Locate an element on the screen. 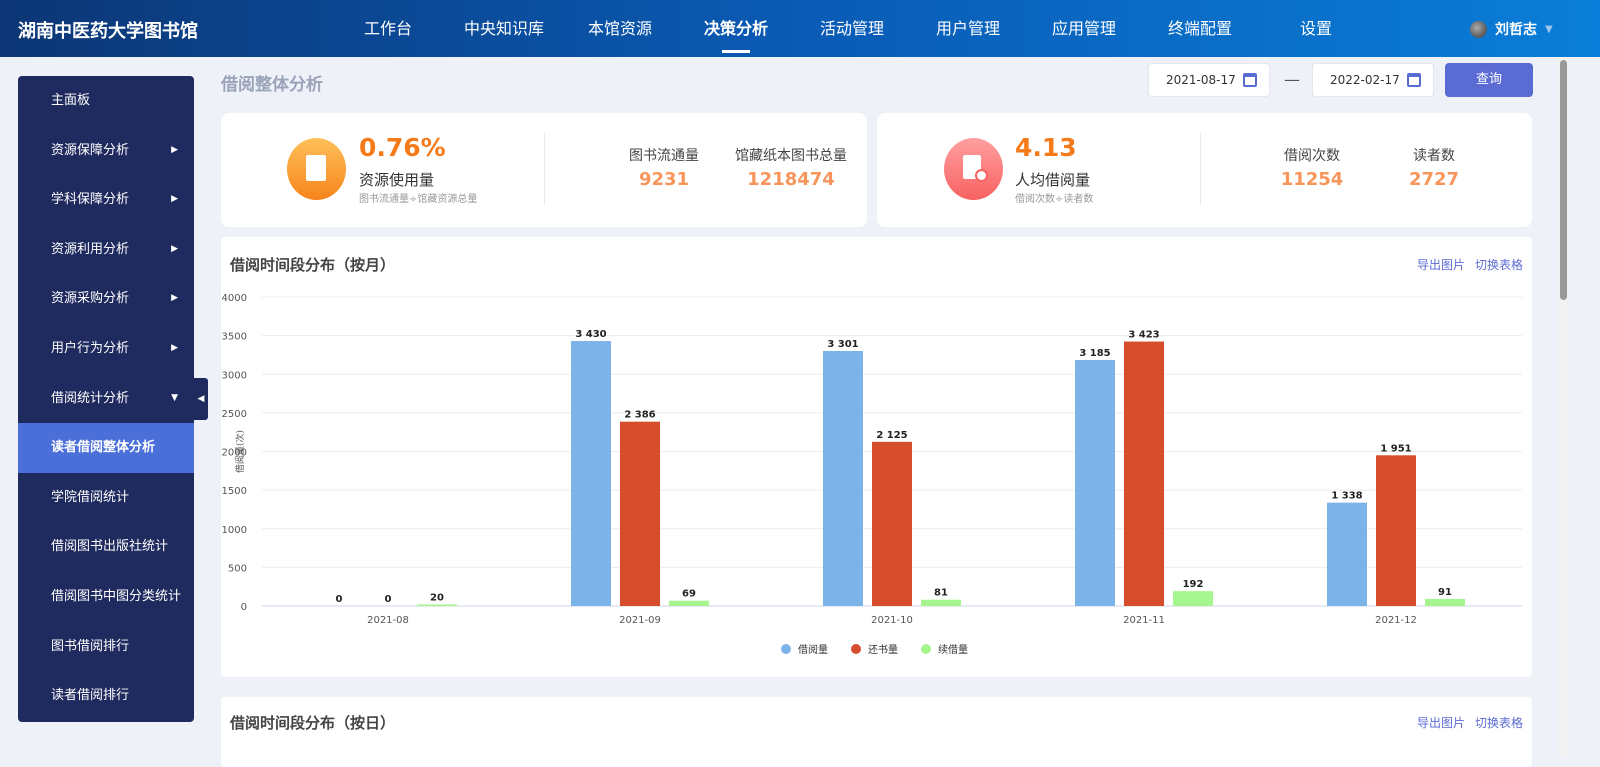 This screenshot has height=767, width=1600. sidebar-item-label: 资源采购分析 is located at coordinates (90, 299).